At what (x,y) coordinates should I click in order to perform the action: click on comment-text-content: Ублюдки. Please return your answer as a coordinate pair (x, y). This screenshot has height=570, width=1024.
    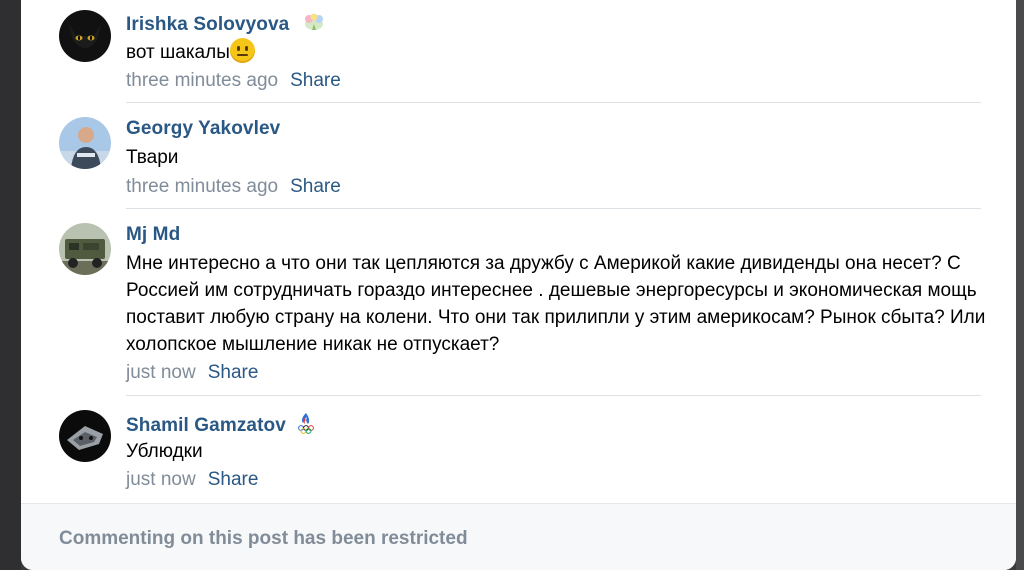
    Looking at the image, I should click on (164, 451).